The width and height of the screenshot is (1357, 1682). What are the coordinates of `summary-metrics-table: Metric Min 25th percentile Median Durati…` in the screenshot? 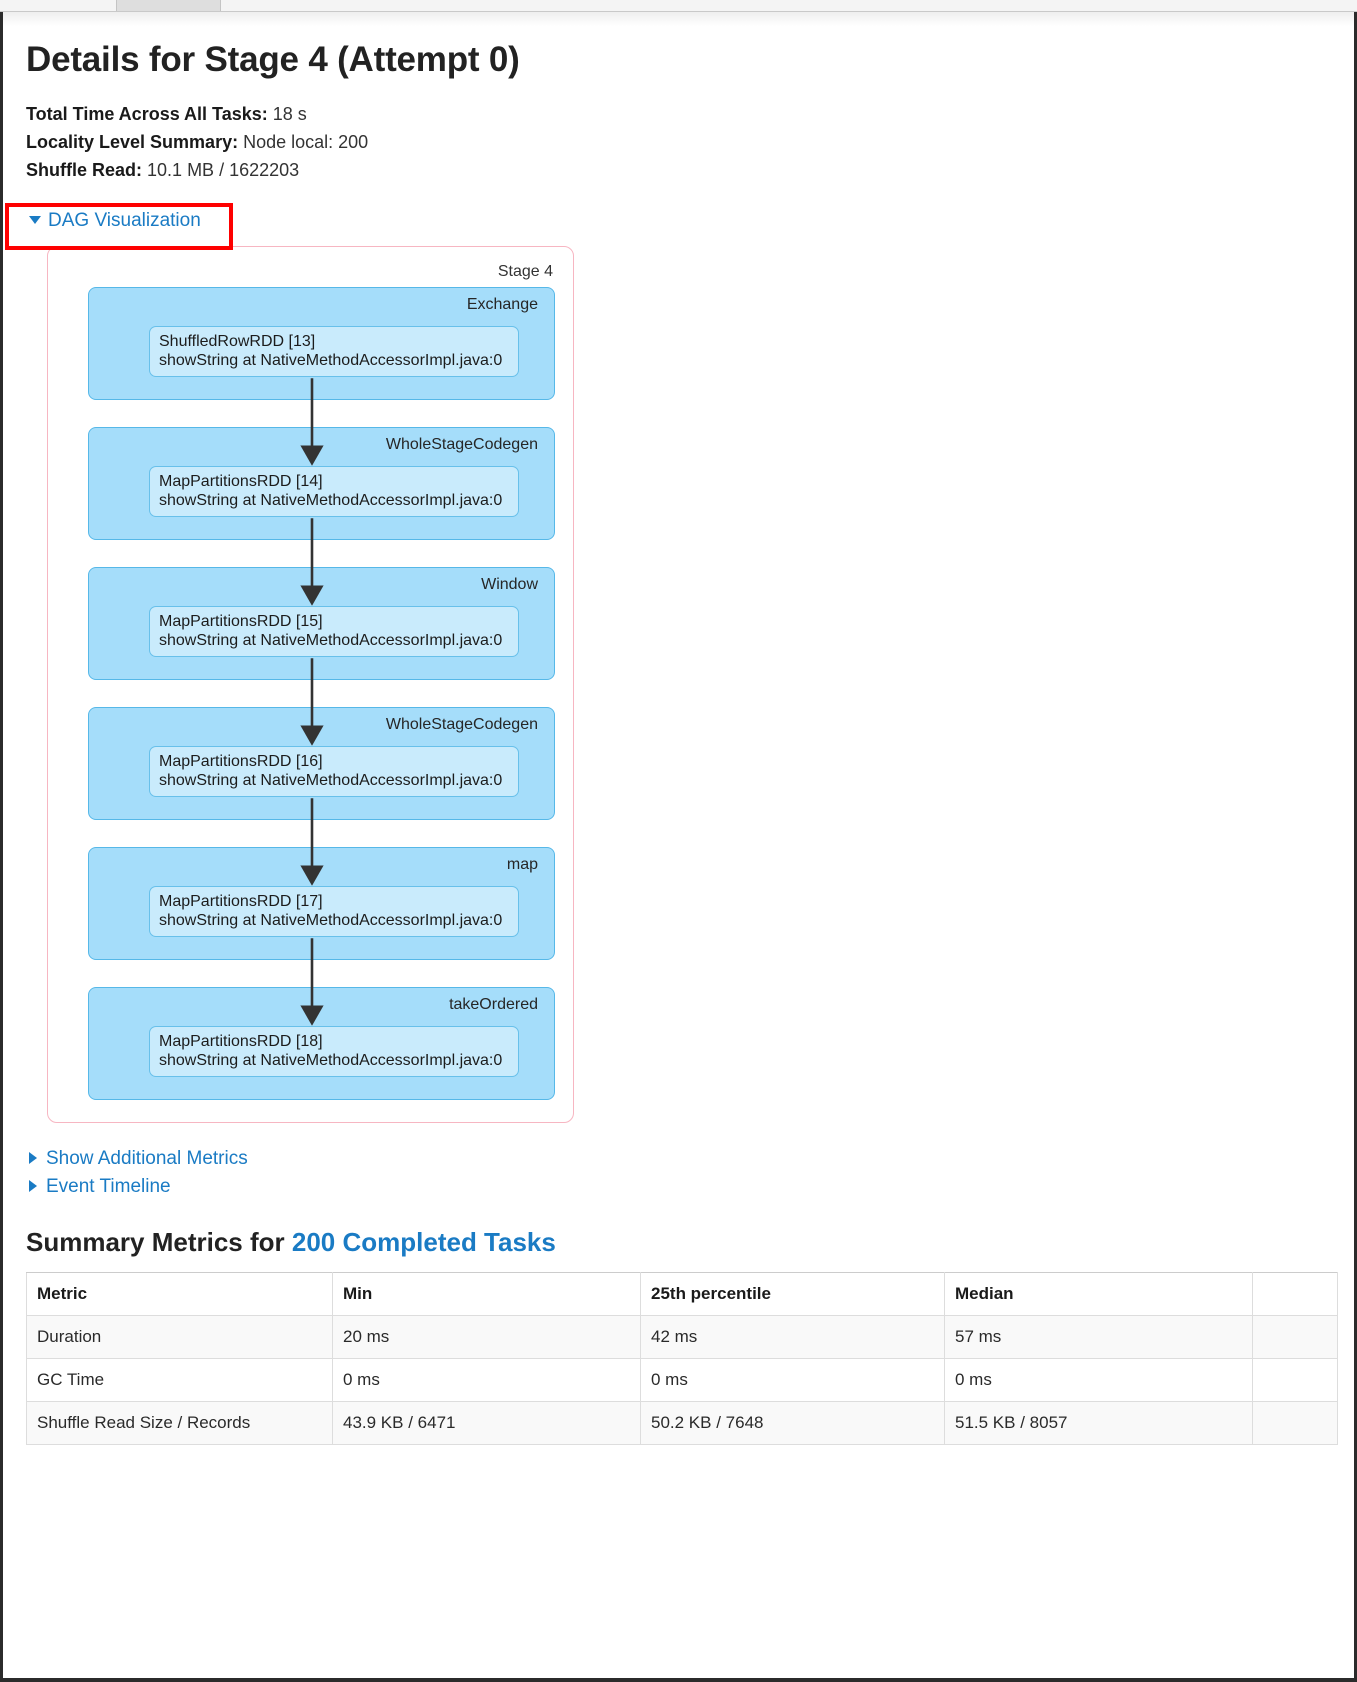 It's located at (682, 1358).